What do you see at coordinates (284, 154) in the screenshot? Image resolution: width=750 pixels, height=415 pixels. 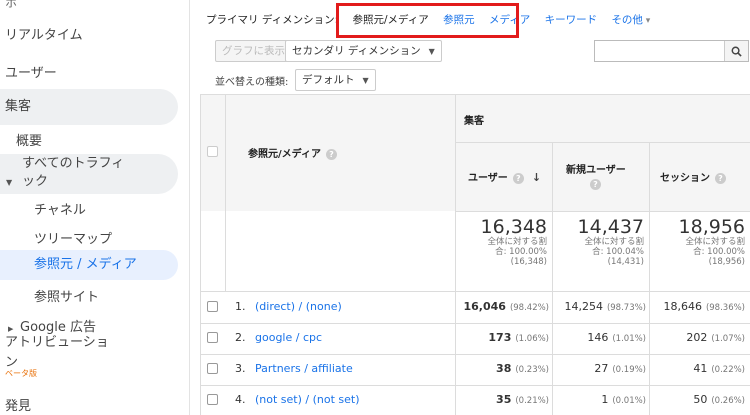 I see `dimension-header-label: 参照元/メディア` at bounding box center [284, 154].